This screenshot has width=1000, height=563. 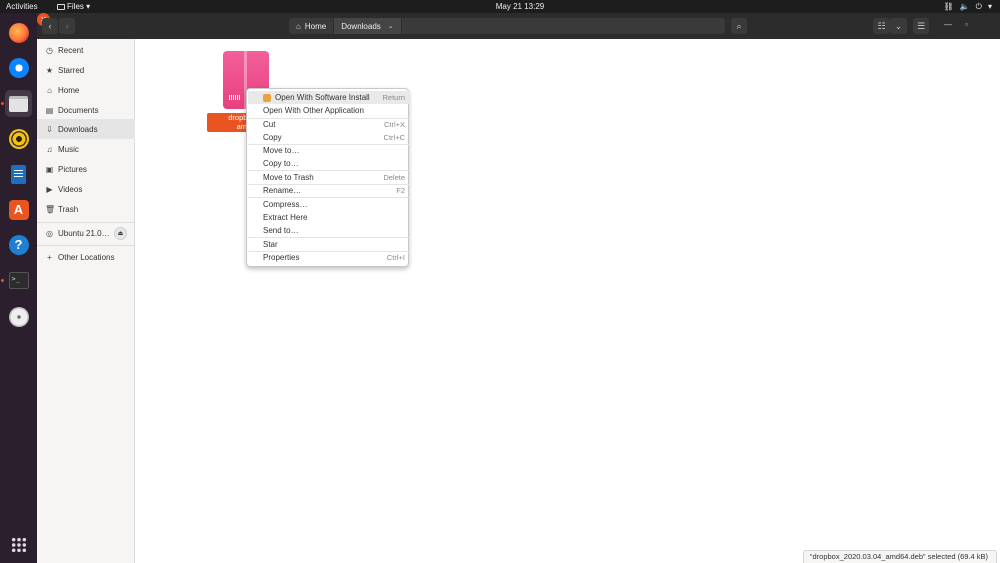 I want to click on sidebar-item-label: Recent, so click(x=71, y=50).